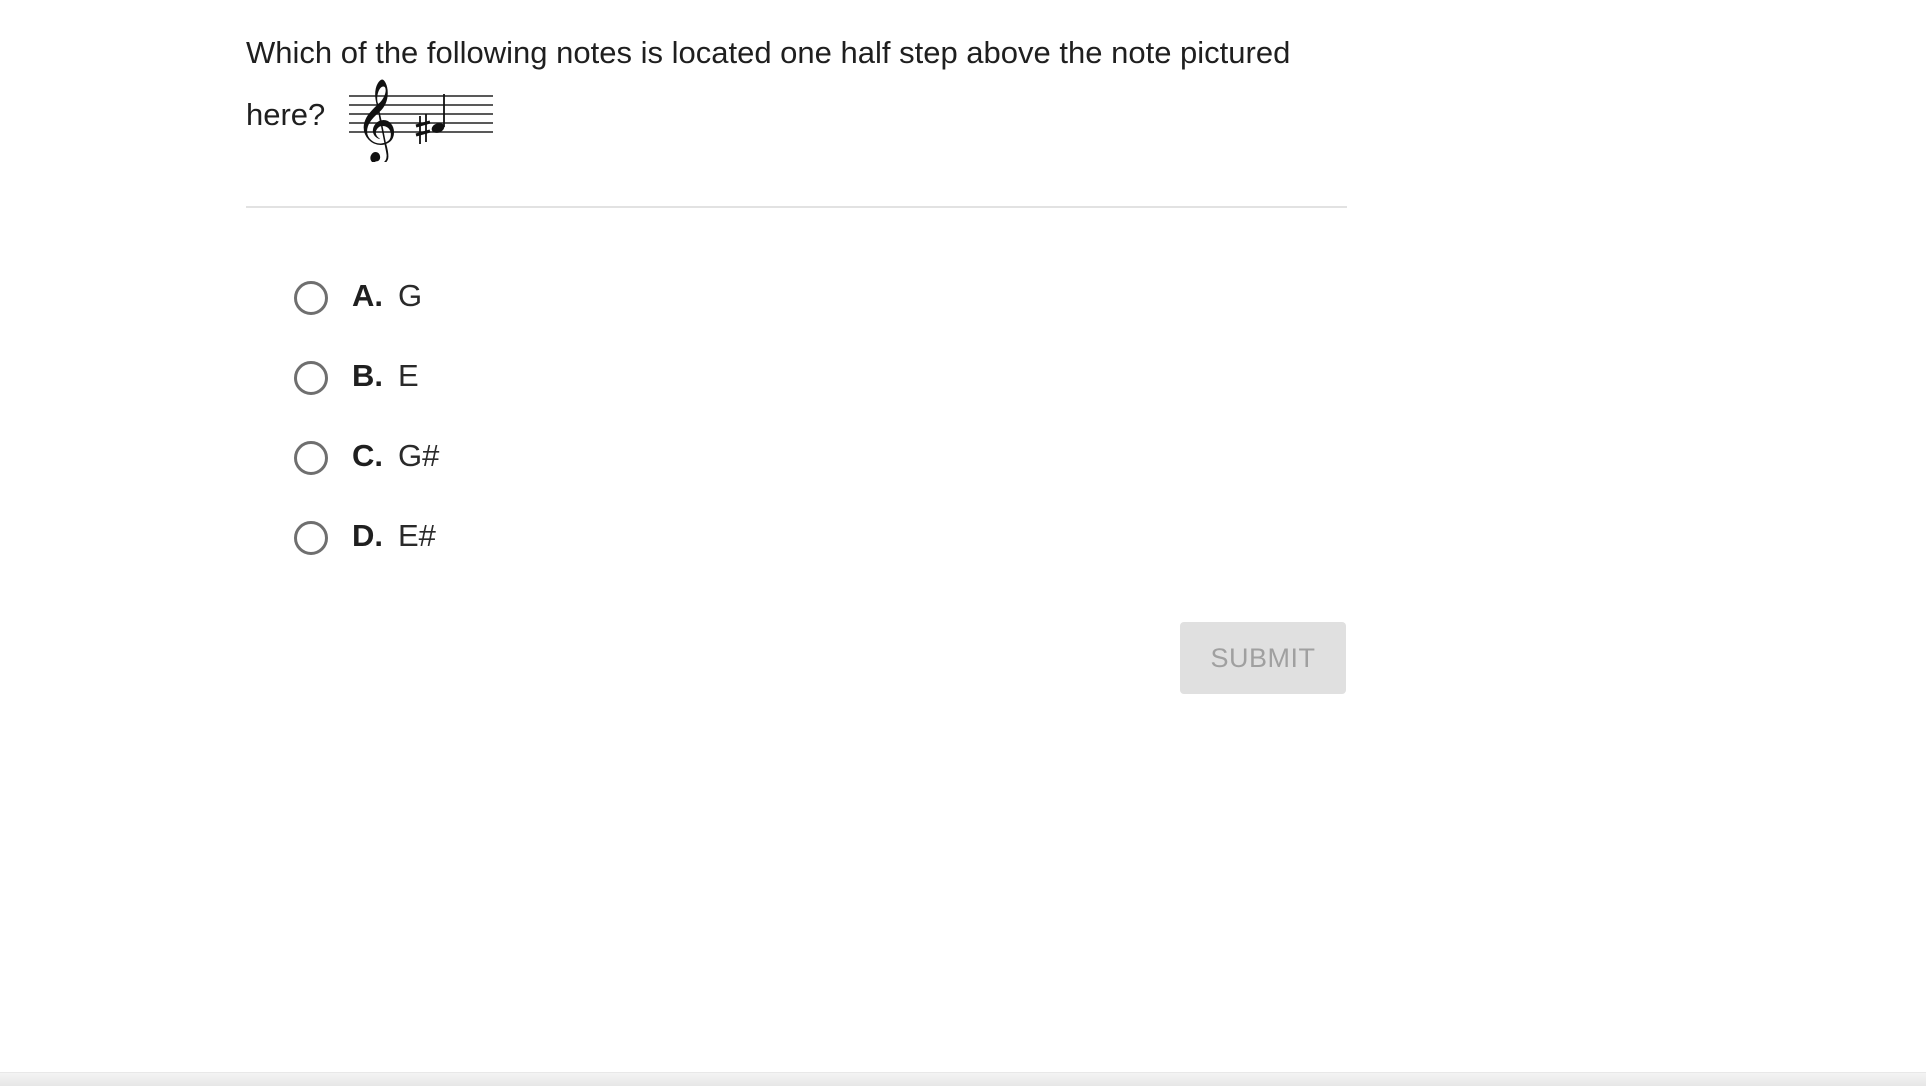 The width and height of the screenshot is (1926, 1086). I want to click on choice-text: G#, so click(419, 455).